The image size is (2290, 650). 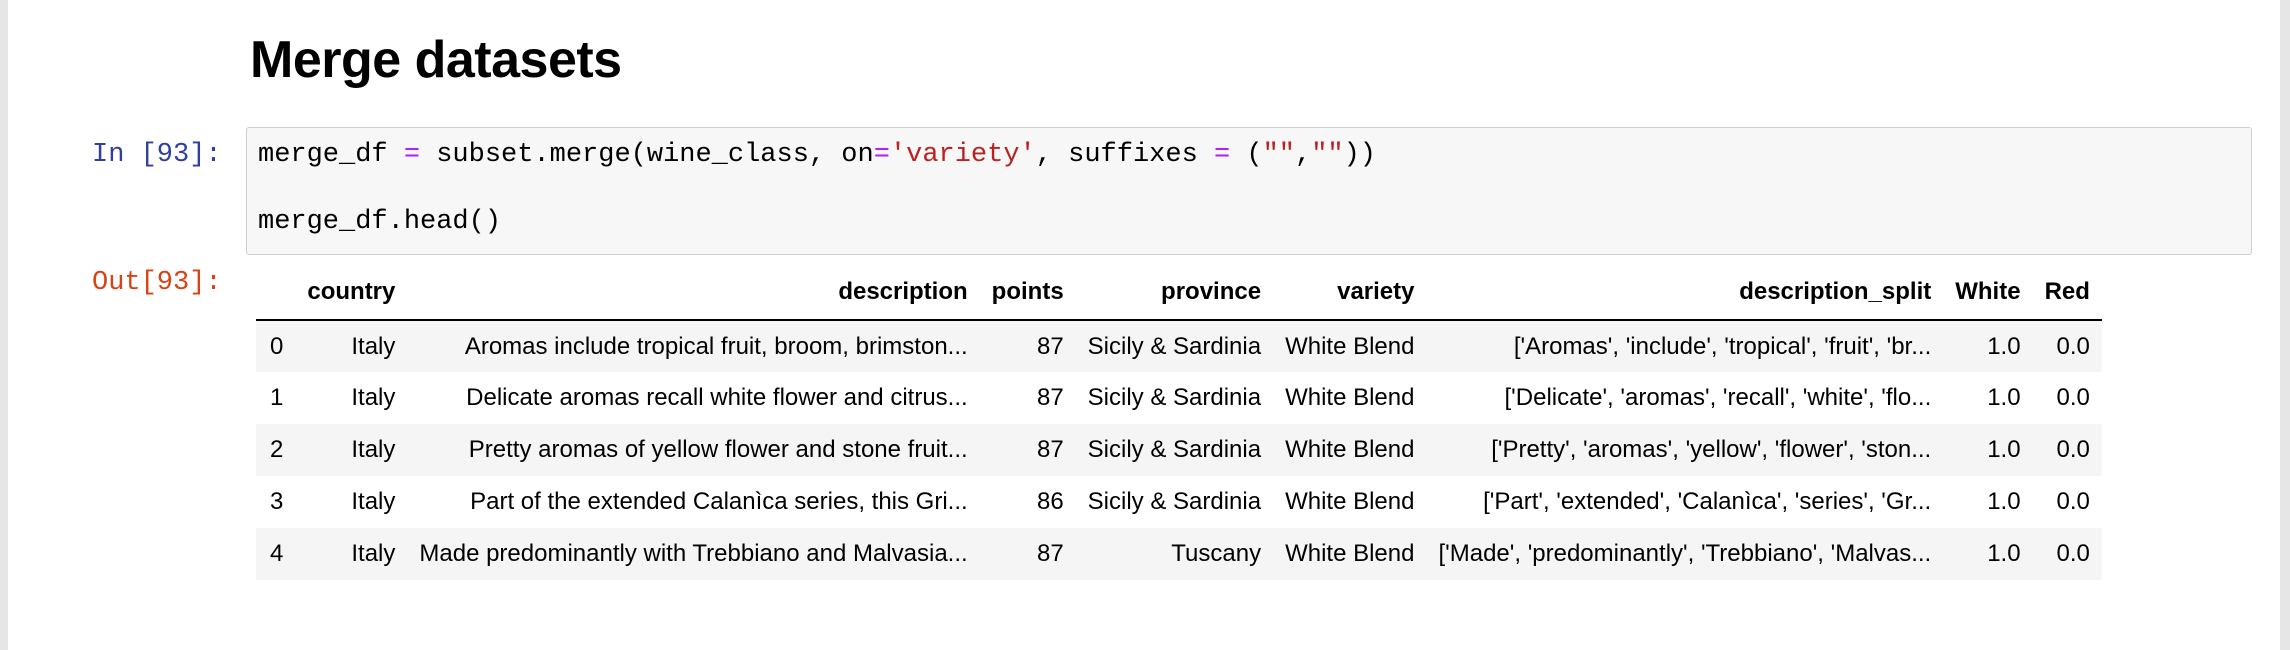 What do you see at coordinates (276, 502) in the screenshot?
I see `row-index: 3` at bounding box center [276, 502].